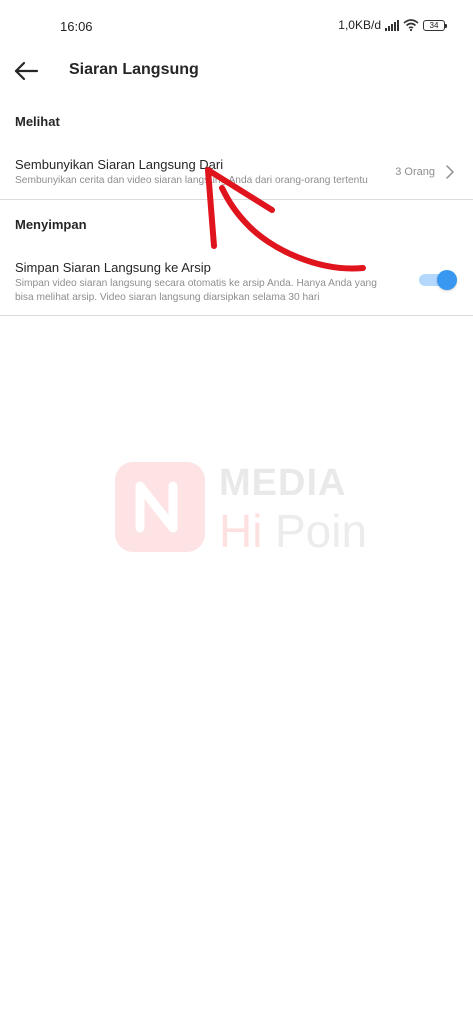 The image size is (473, 1024). I want to click on section-header-viewing: Melihat, so click(37, 121).